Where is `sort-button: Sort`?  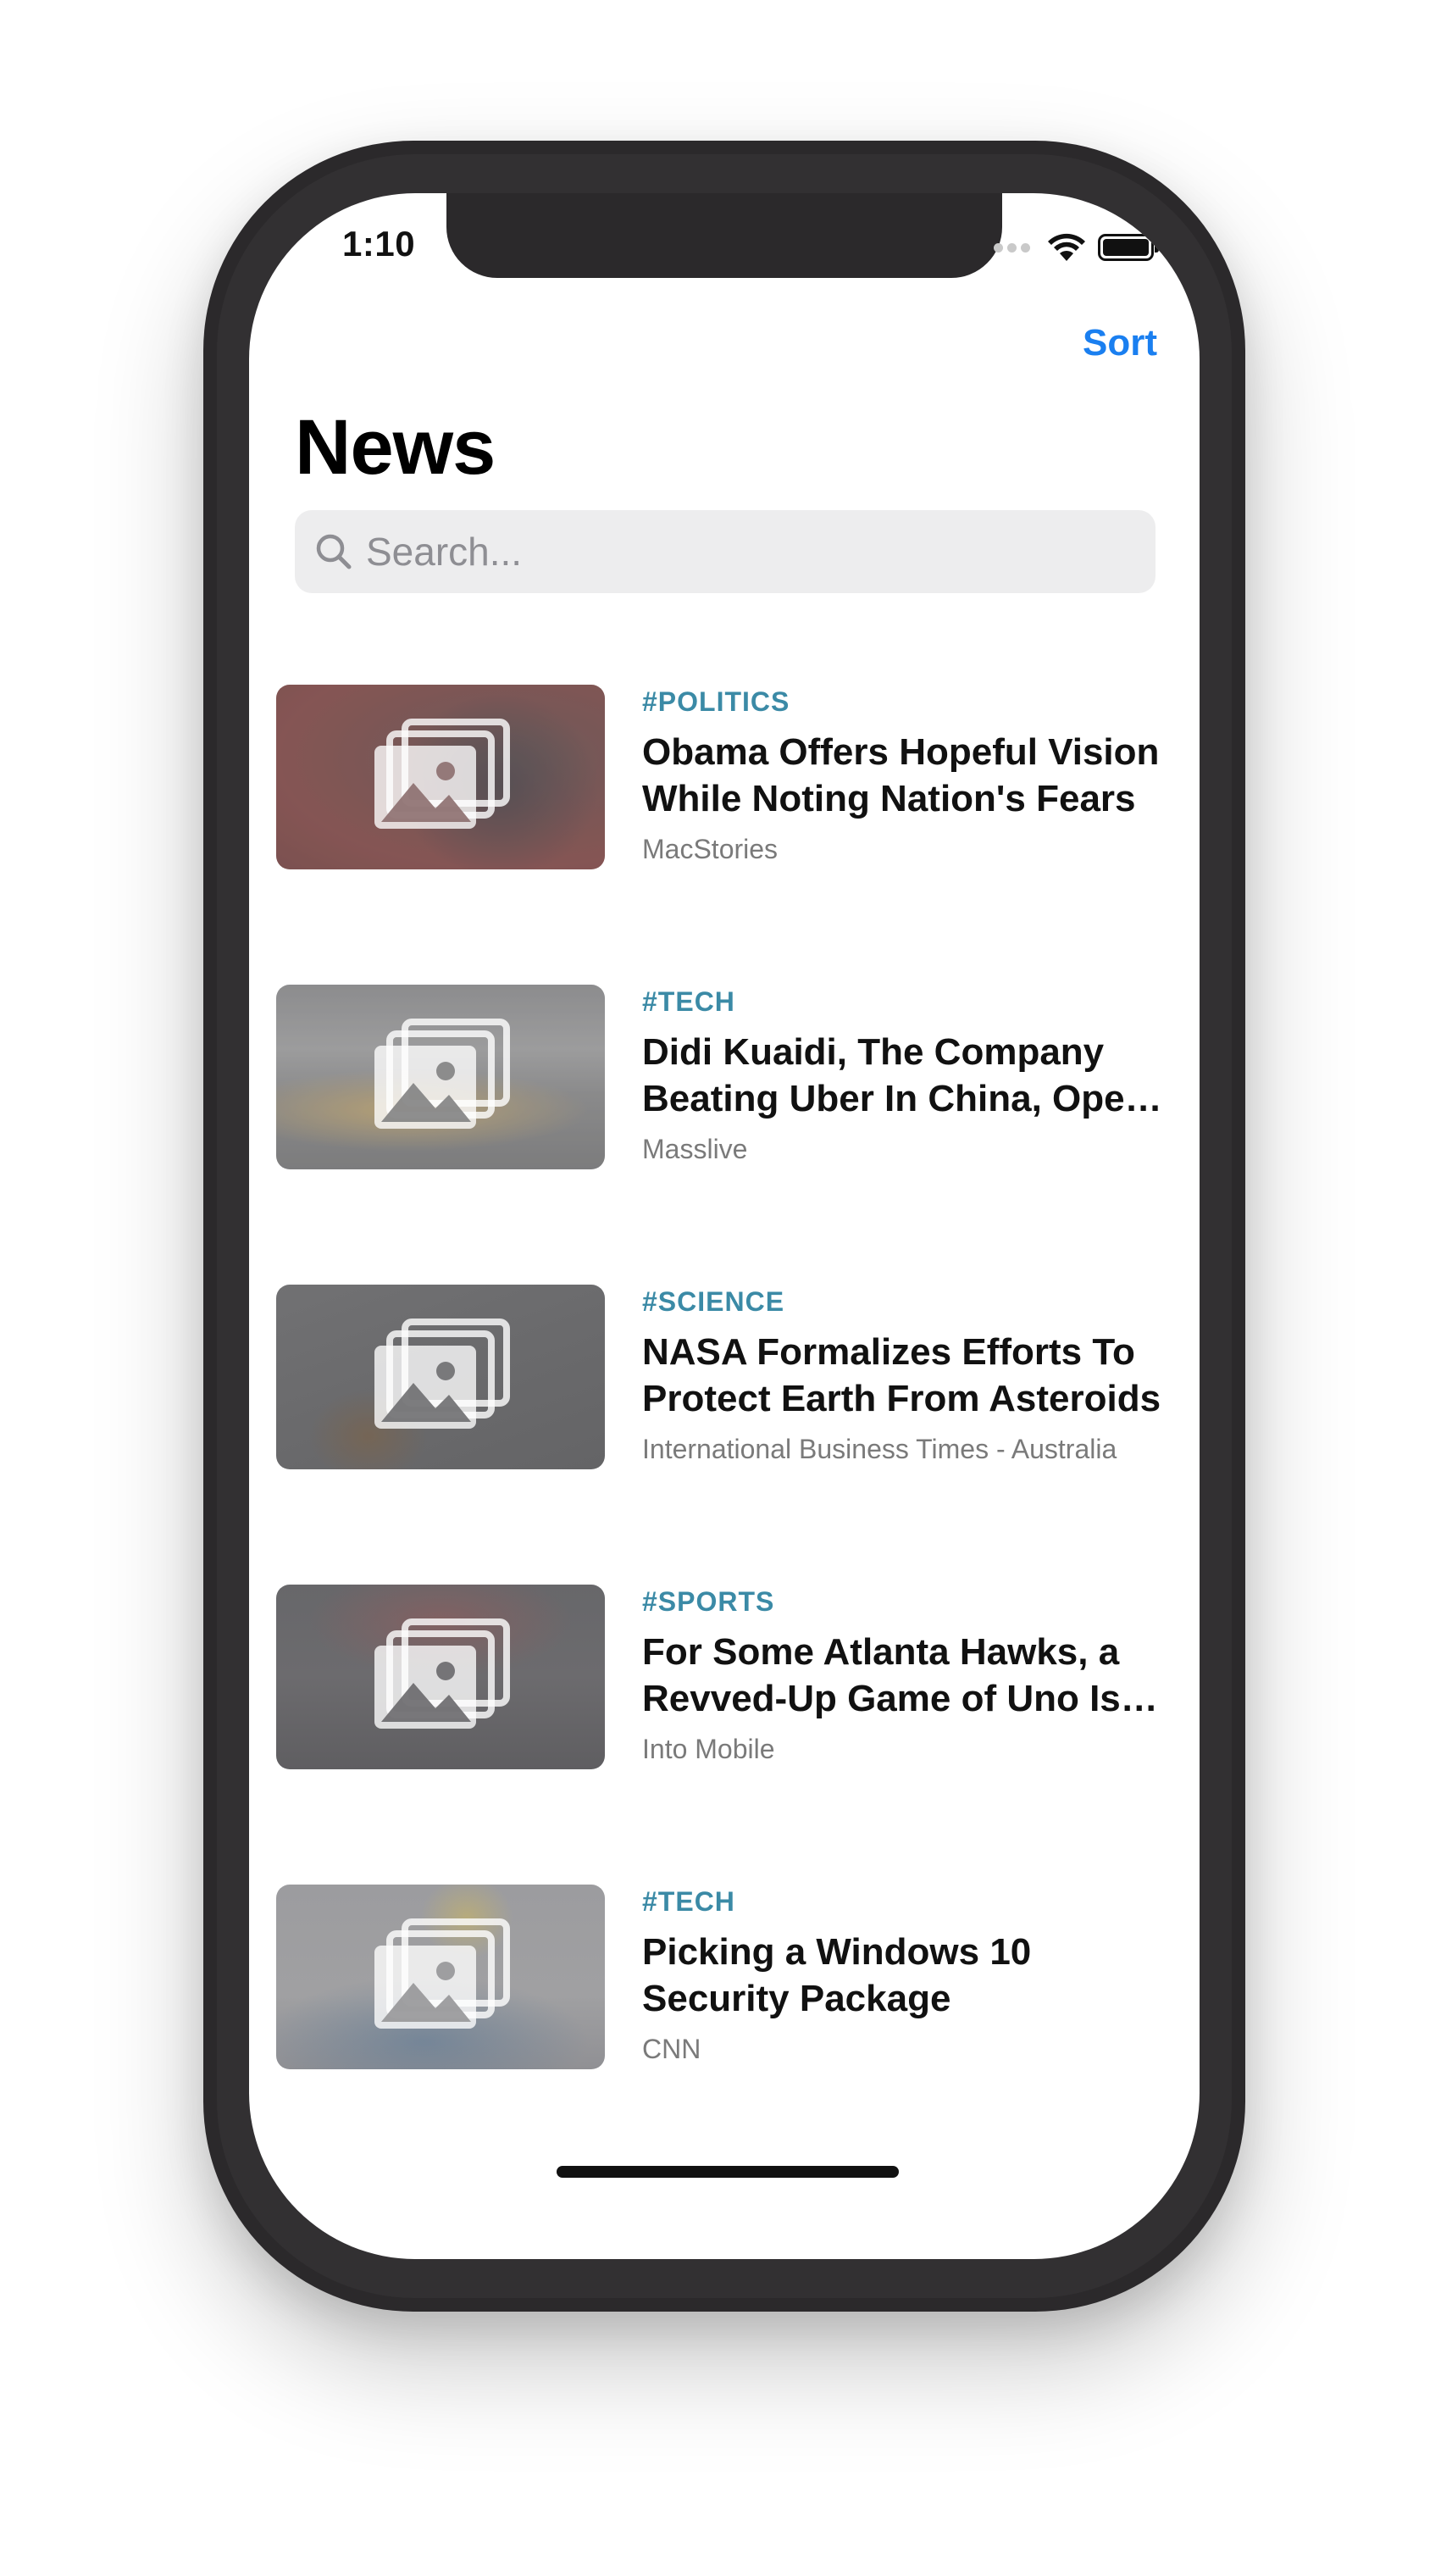
sort-button: Sort is located at coordinates (1120, 343).